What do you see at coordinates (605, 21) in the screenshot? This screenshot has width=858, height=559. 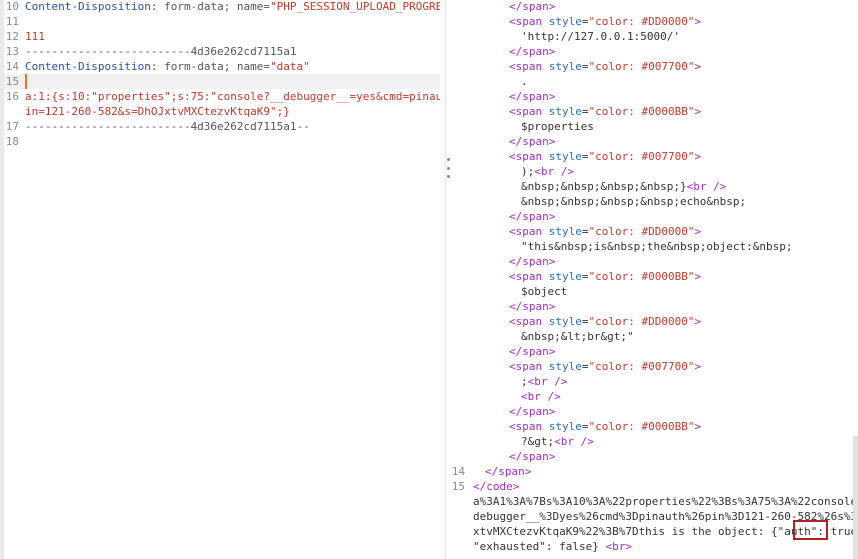 I see `right-code-text: <span style="color: #DD0000">` at bounding box center [605, 21].